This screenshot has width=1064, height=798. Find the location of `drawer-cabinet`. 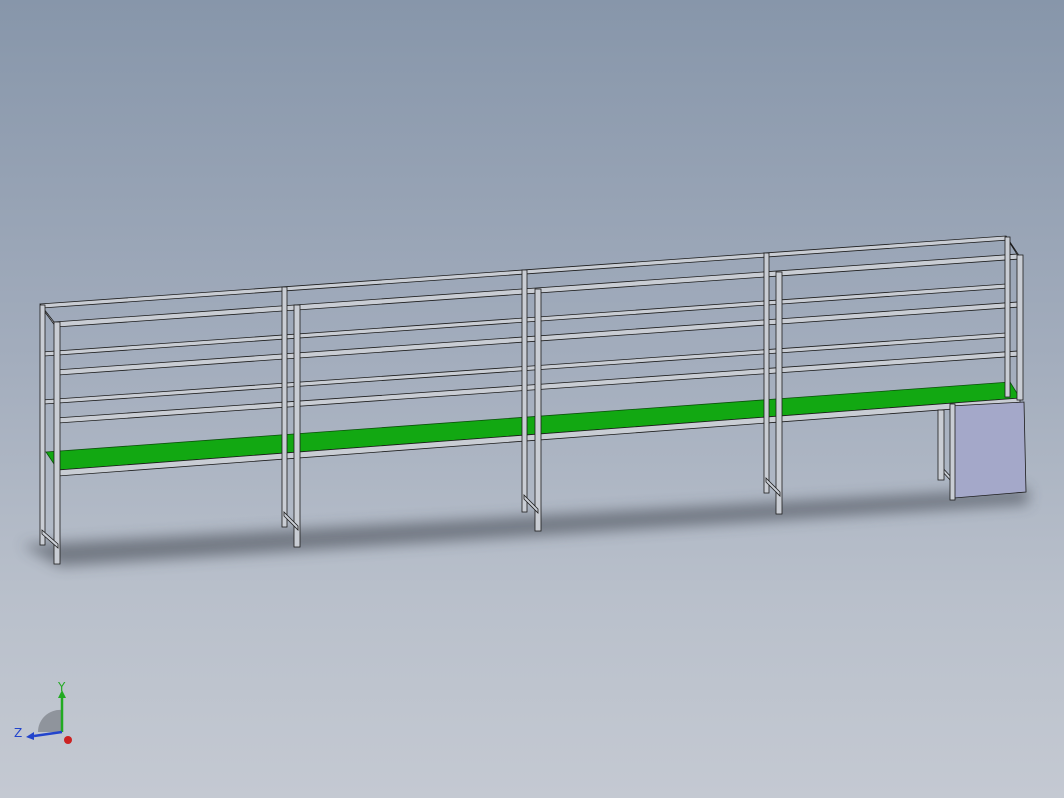

drawer-cabinet is located at coordinates (982, 451).